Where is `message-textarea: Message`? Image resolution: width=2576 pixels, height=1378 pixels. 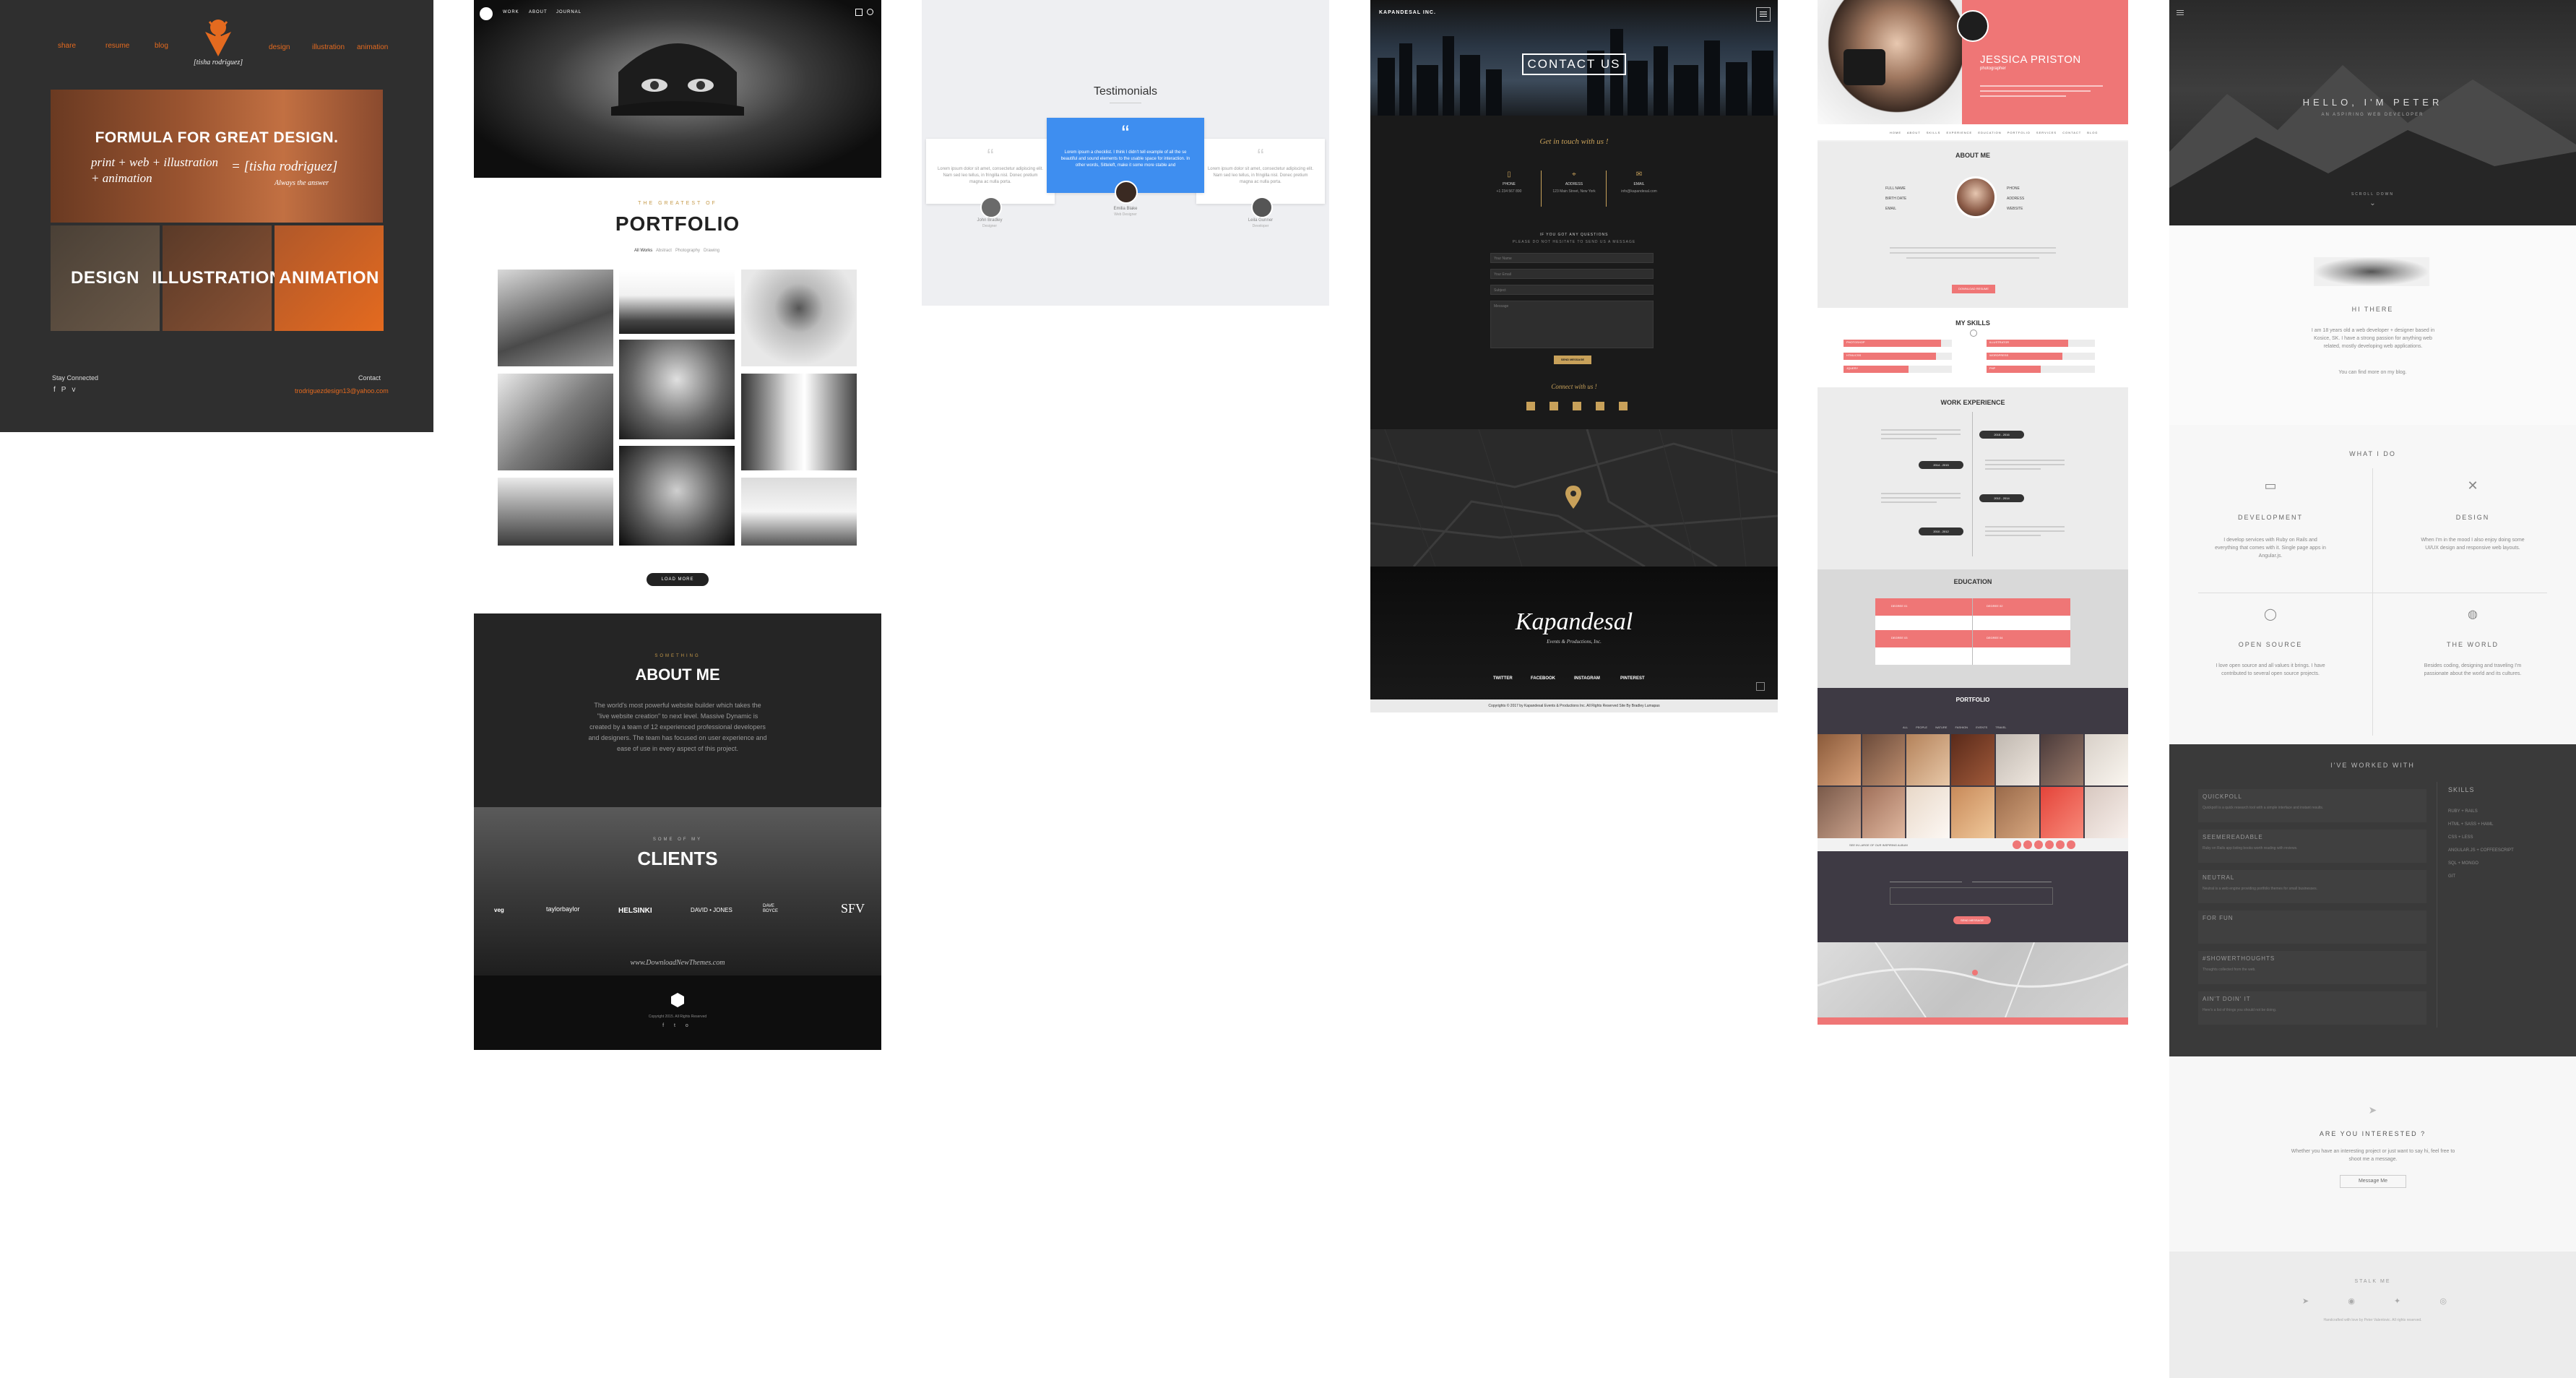 message-textarea: Message is located at coordinates (1572, 324).